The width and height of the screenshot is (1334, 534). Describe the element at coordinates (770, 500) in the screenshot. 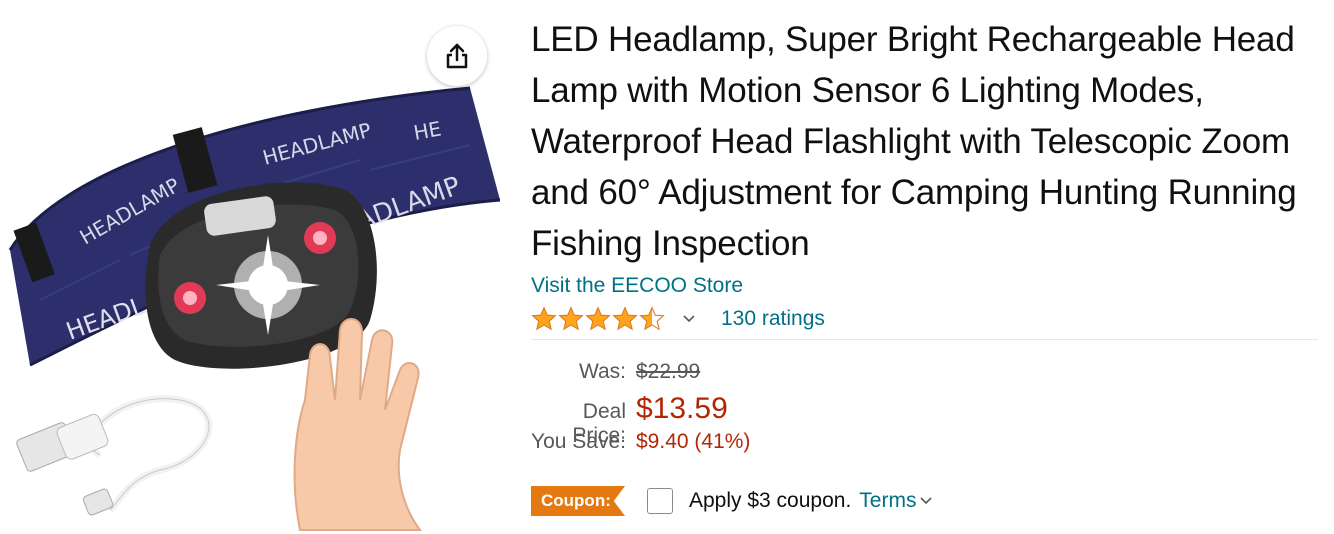

I see `coupon-text: Apply $3 coupon.` at that location.